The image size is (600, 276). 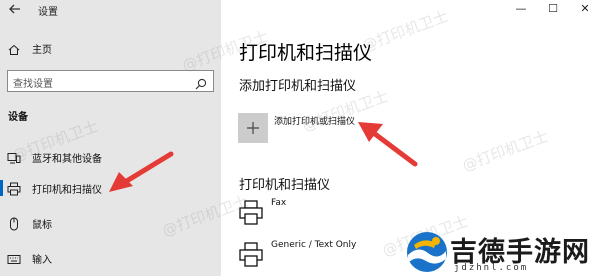 What do you see at coordinates (285, 185) in the screenshot?
I see `printers-list-title: 打印机和扫描仪` at bounding box center [285, 185].